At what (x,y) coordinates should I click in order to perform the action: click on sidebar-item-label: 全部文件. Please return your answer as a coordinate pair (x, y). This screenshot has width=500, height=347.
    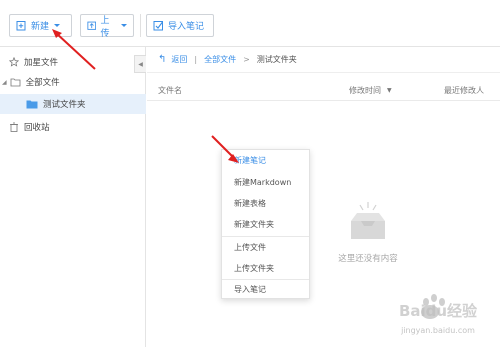
    Looking at the image, I should click on (42, 83).